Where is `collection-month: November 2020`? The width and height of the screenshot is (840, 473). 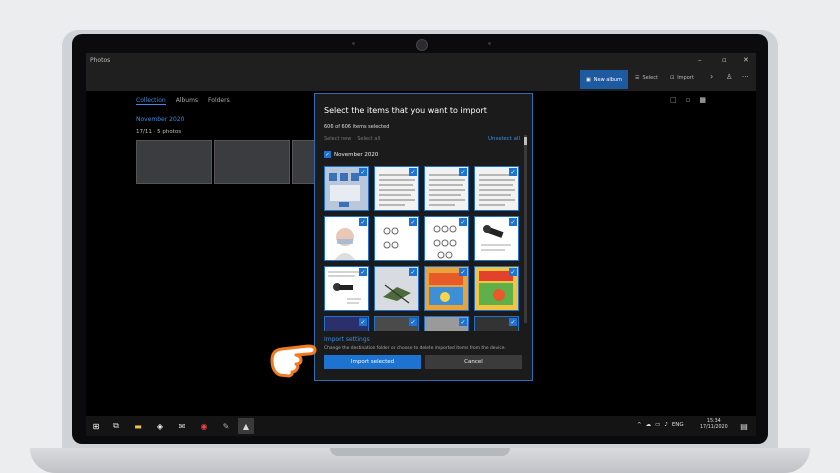
collection-month: November 2020 is located at coordinates (160, 119).